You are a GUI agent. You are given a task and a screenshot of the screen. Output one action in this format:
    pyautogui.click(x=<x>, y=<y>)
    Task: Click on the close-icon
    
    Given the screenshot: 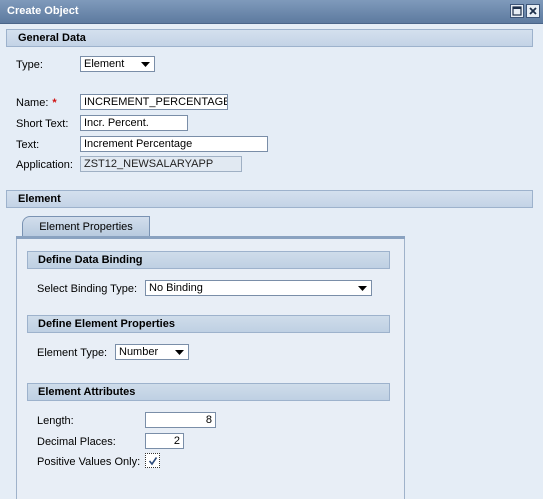 What is the action you would take?
    pyautogui.click(x=533, y=11)
    